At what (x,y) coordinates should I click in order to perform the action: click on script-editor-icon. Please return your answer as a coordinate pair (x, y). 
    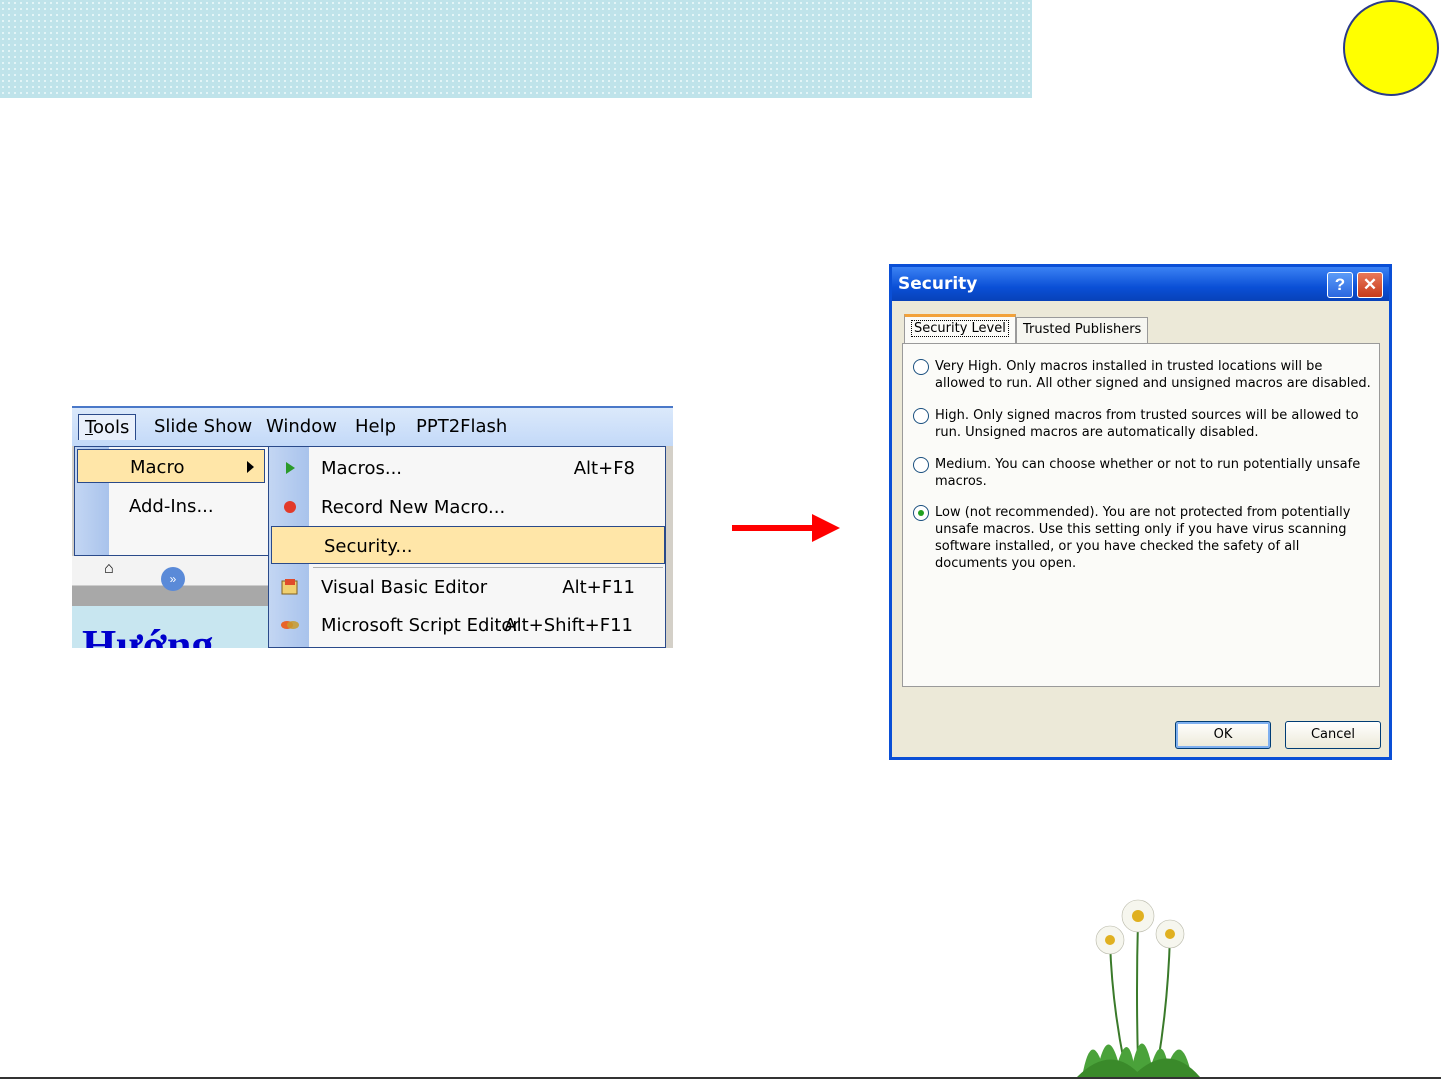
    Looking at the image, I should click on (290, 625).